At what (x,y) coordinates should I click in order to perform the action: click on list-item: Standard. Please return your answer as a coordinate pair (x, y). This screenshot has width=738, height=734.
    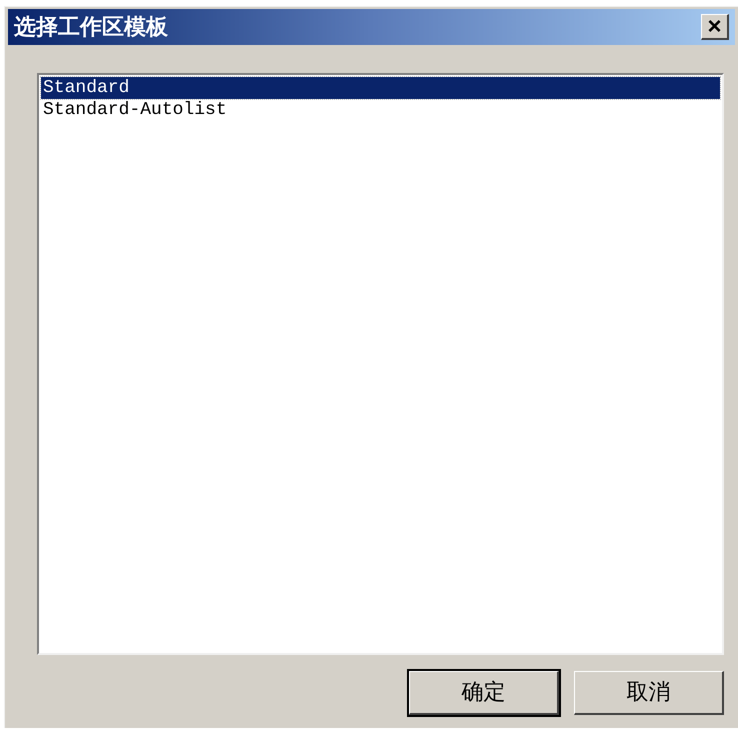
    Looking at the image, I should click on (380, 88).